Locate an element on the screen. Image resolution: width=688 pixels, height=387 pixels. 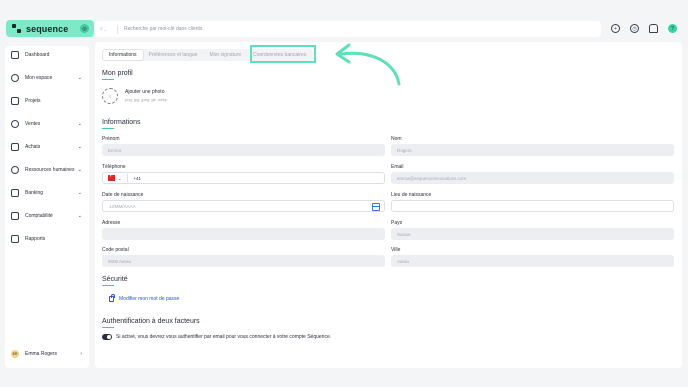
sidebar-item-banking: Banking ⌄ is located at coordinates (47, 193).